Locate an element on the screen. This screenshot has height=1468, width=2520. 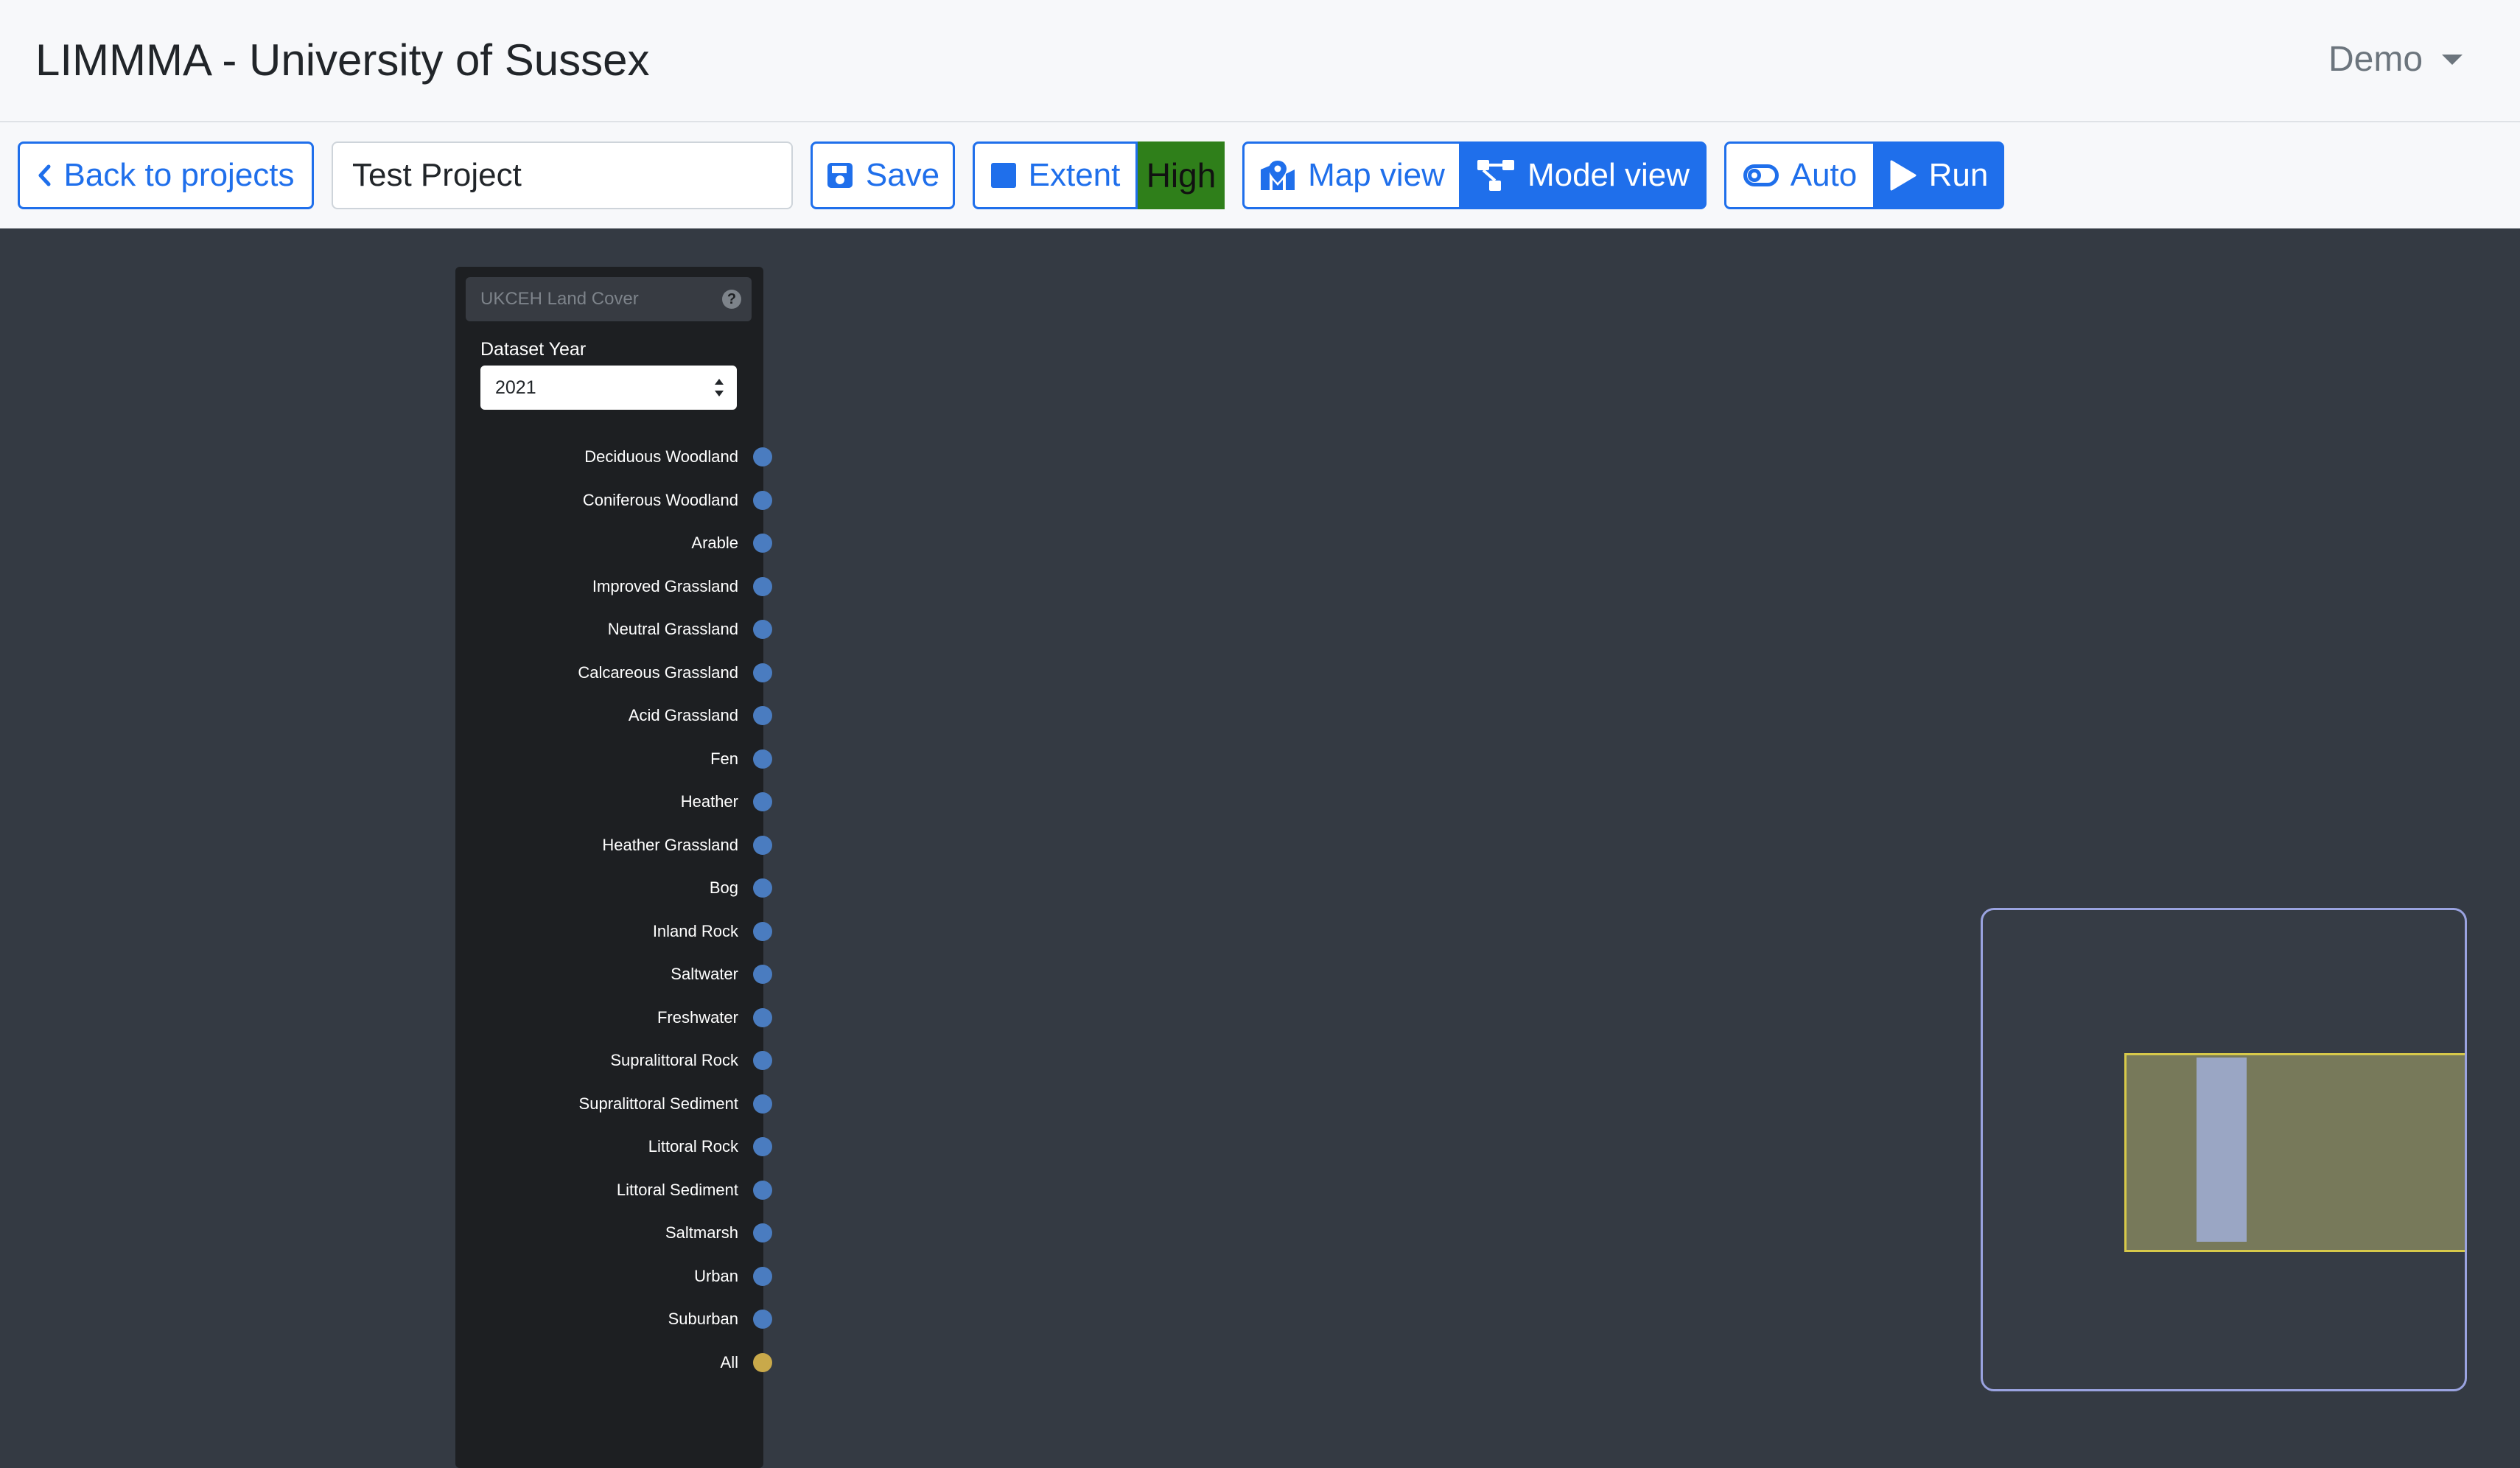
node-output-row: Supralittoral Sediment is located at coordinates (613, 1104).